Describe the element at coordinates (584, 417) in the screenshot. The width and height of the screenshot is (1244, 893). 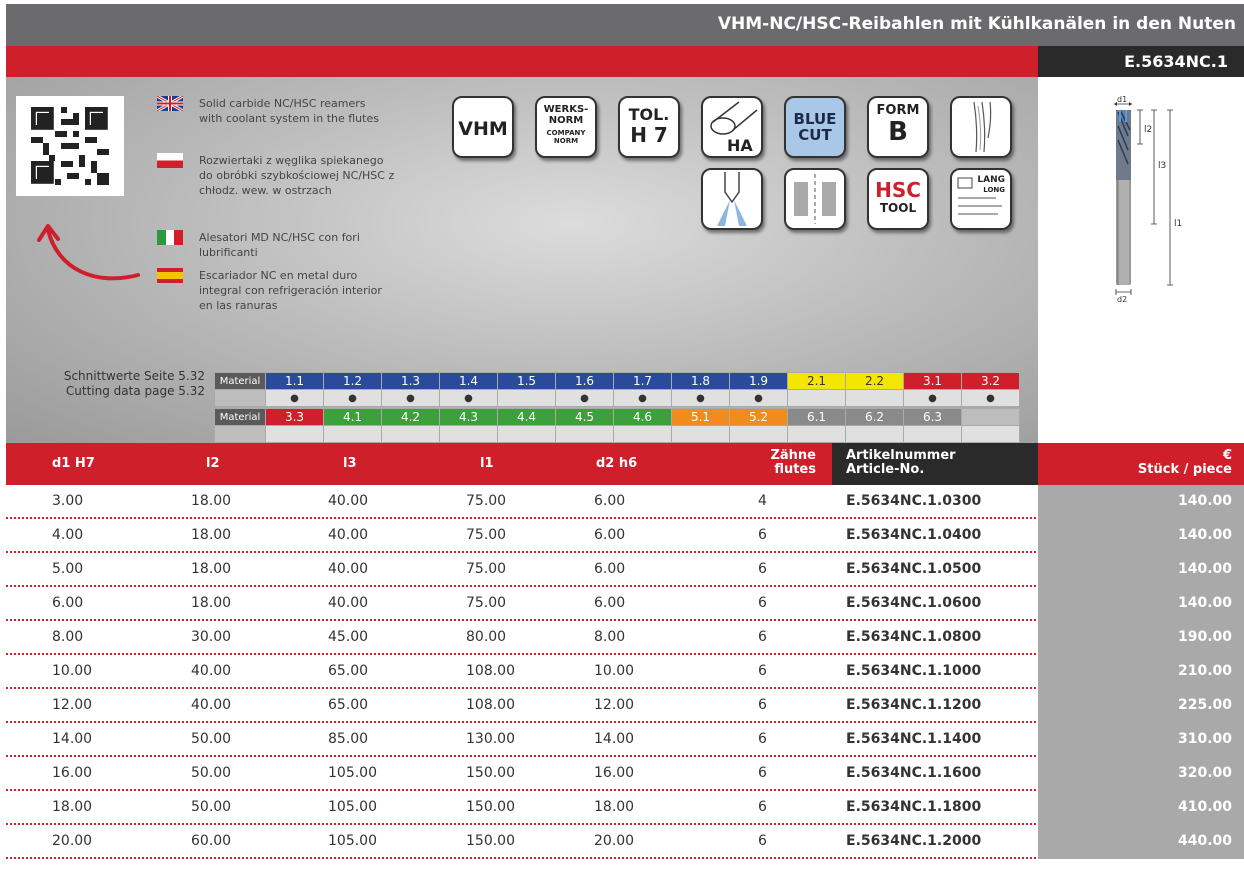
I see `material-code: 4.5` at that location.